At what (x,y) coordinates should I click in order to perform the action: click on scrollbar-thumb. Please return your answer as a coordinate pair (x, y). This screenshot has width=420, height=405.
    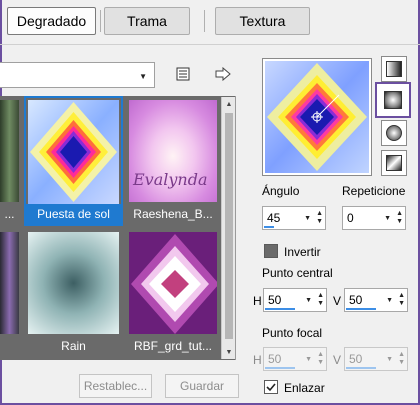
    Looking at the image, I should click on (229, 226).